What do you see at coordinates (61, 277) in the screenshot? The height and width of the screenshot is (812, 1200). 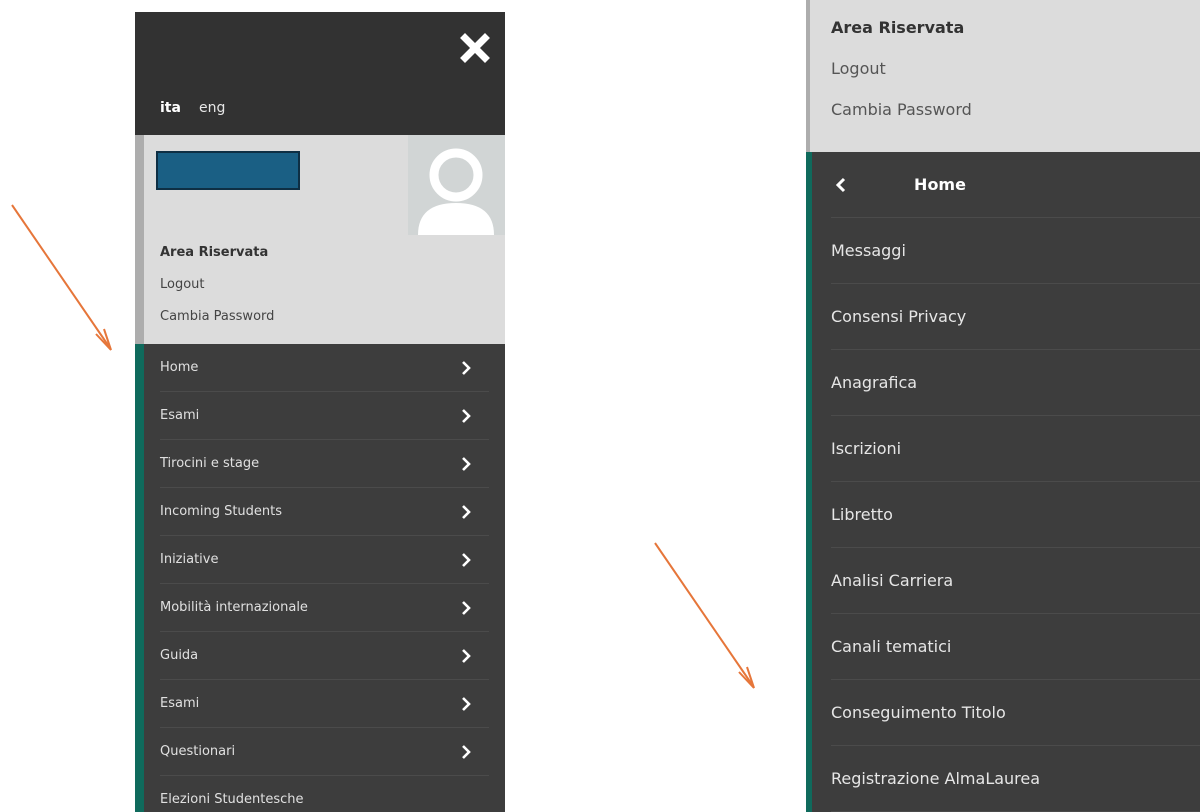 I see `annotation-arrow-left` at bounding box center [61, 277].